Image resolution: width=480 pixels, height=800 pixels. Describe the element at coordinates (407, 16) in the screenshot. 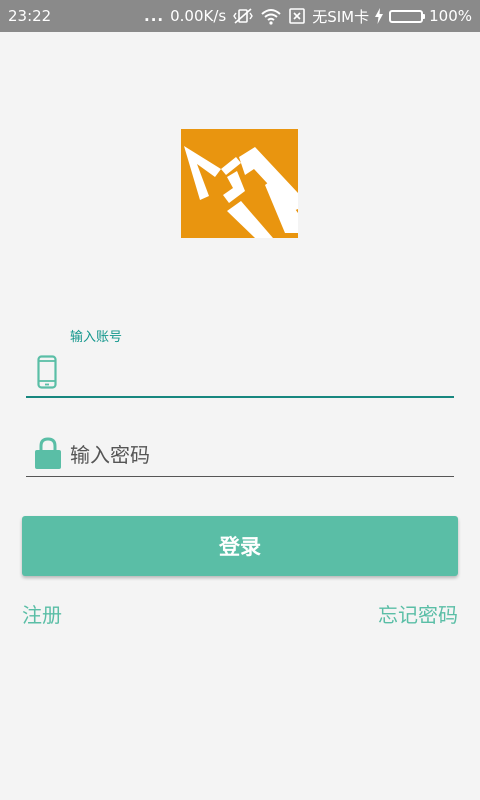

I see `battery-icon` at that location.